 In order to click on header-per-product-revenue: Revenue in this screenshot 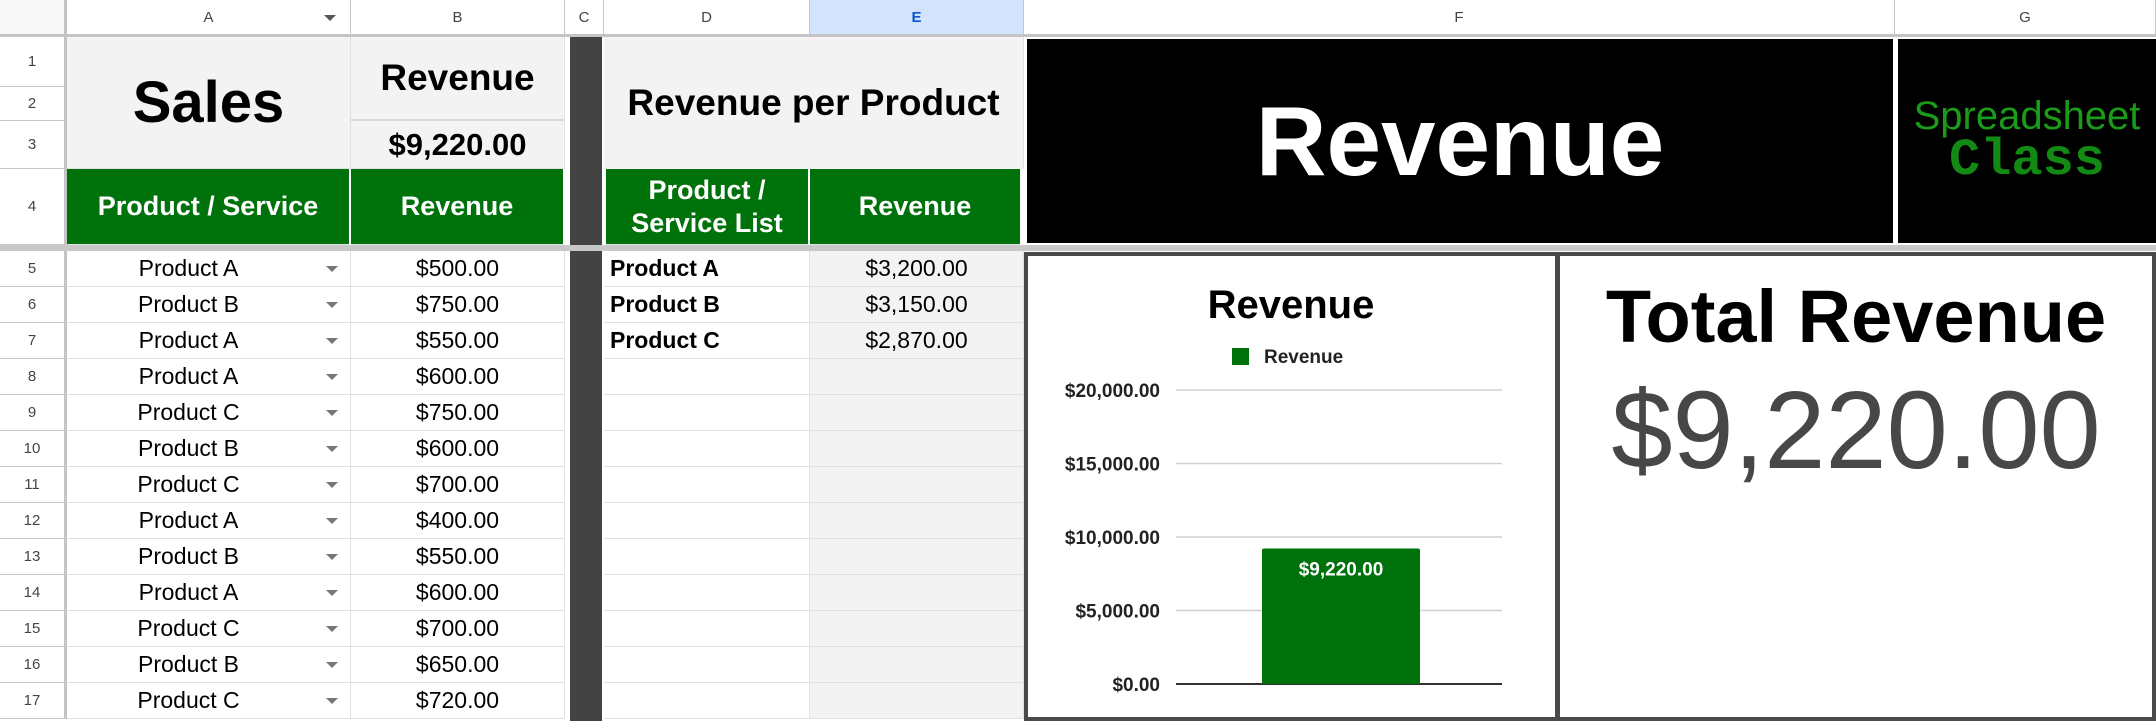, I will do `click(916, 207)`.